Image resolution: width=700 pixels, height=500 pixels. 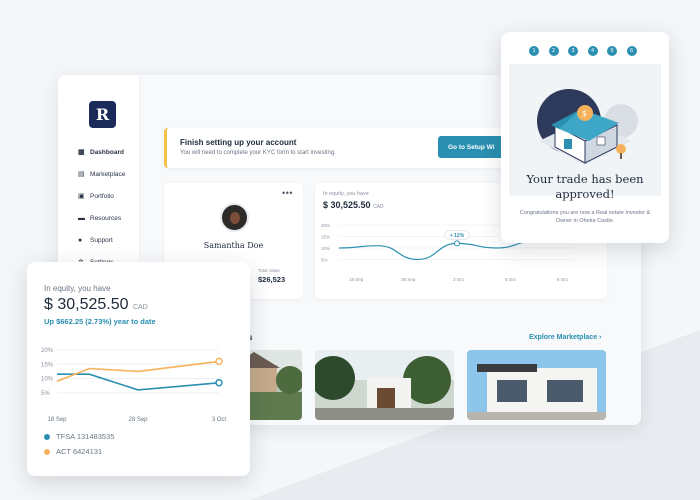 I want to click on sidebar-item-label: Support, so click(x=101, y=240).